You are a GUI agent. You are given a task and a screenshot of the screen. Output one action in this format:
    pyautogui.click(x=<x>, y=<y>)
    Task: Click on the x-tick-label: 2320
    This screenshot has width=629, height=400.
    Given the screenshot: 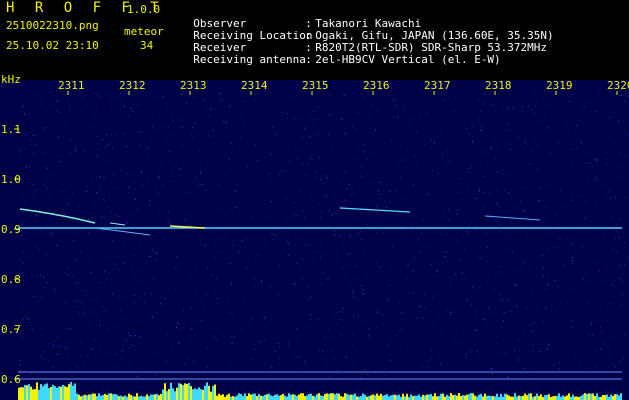 What is the action you would take?
    pyautogui.click(x=618, y=85)
    